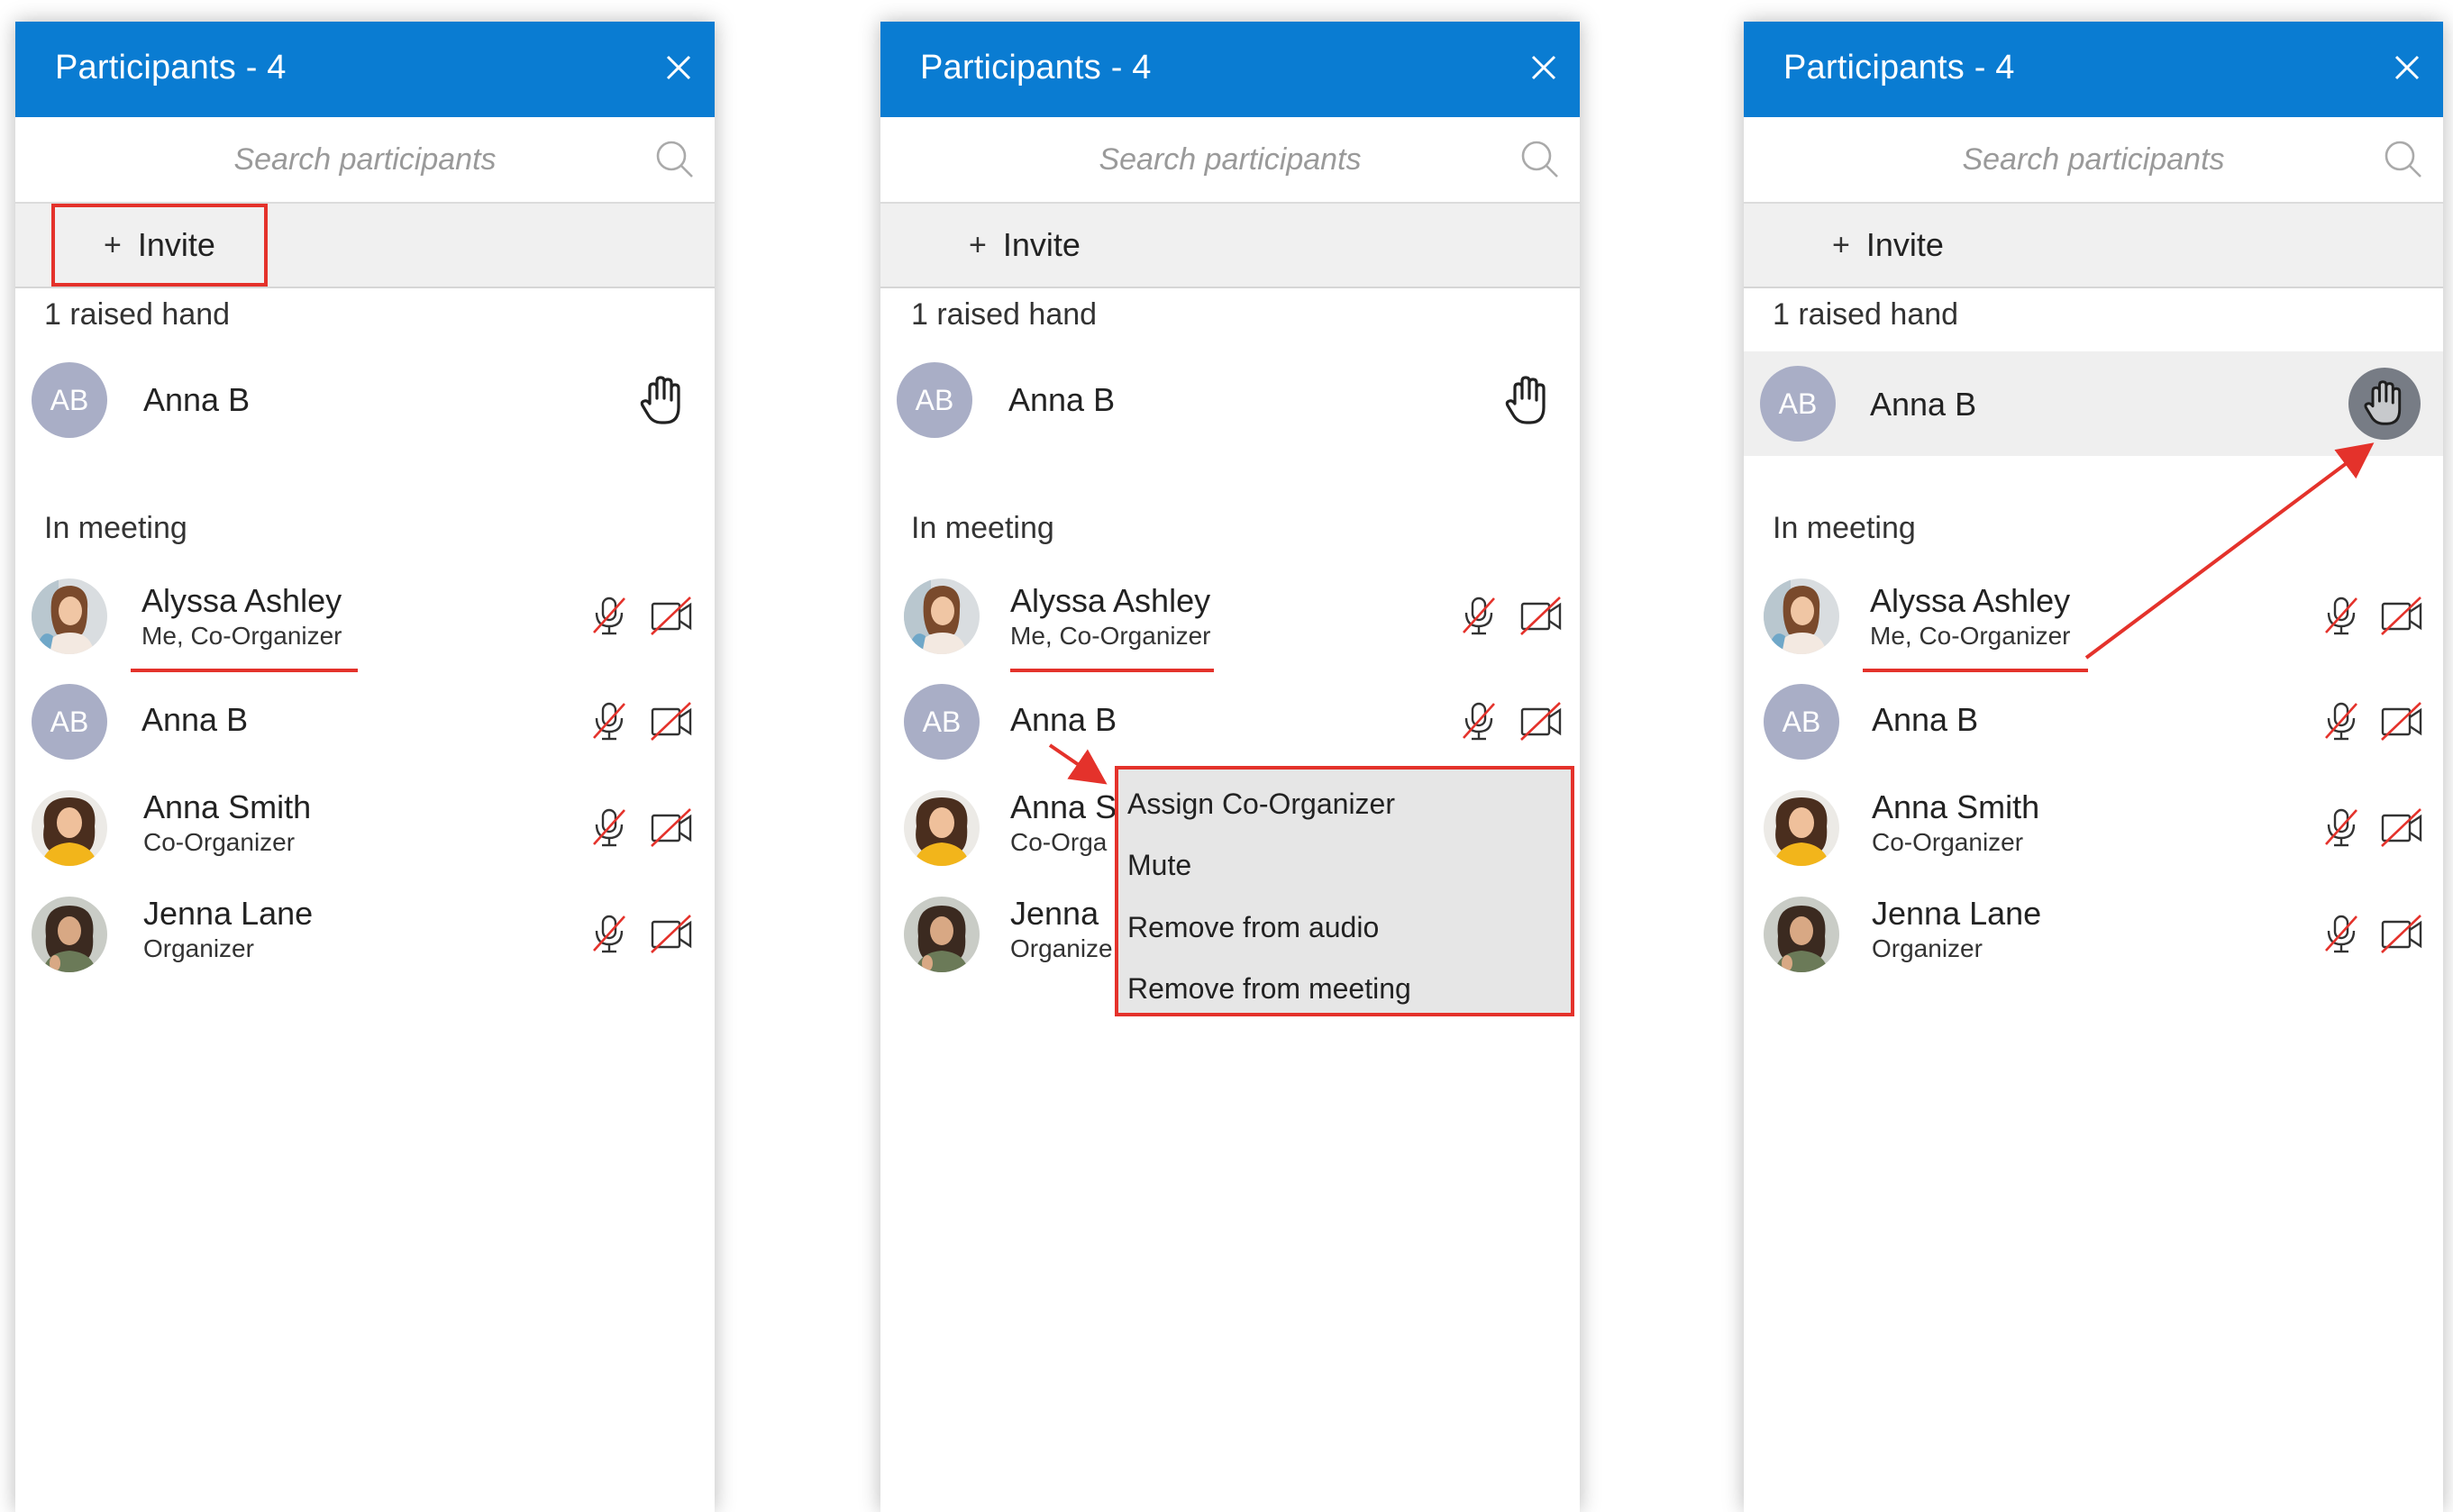 Image resolution: width=2453 pixels, height=1512 pixels. Describe the element at coordinates (2093, 69) in the screenshot. I see `panel-header: Participants - 4` at that location.